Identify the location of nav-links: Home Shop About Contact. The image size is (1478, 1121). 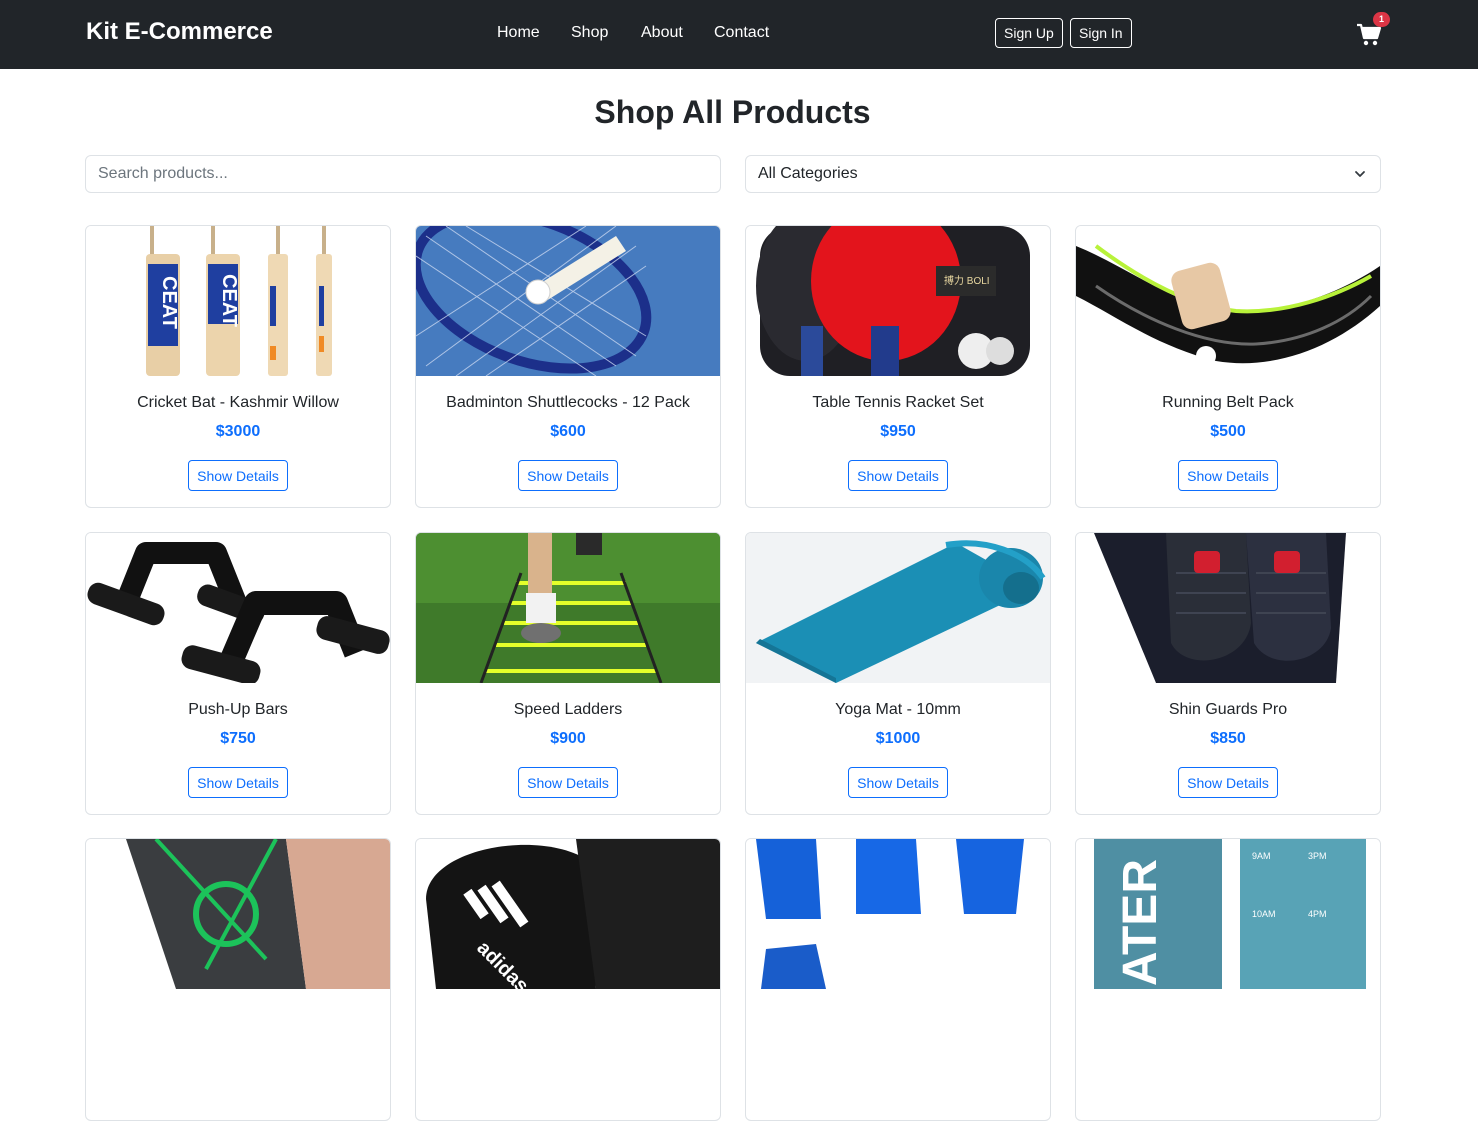
(739, 34).